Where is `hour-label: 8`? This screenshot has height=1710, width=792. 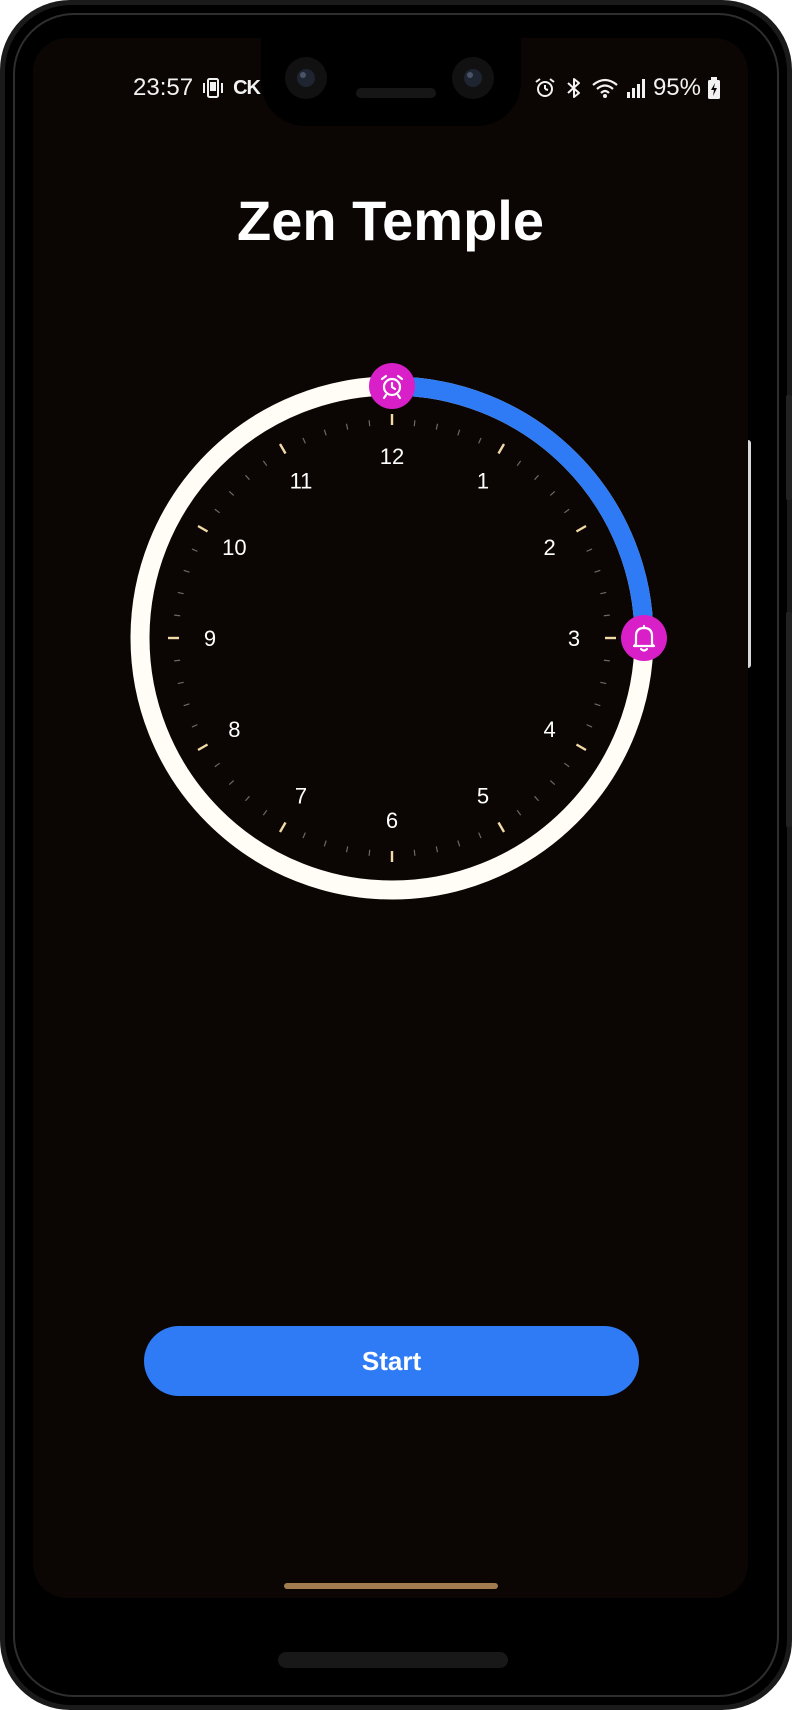 hour-label: 8 is located at coordinates (234, 729).